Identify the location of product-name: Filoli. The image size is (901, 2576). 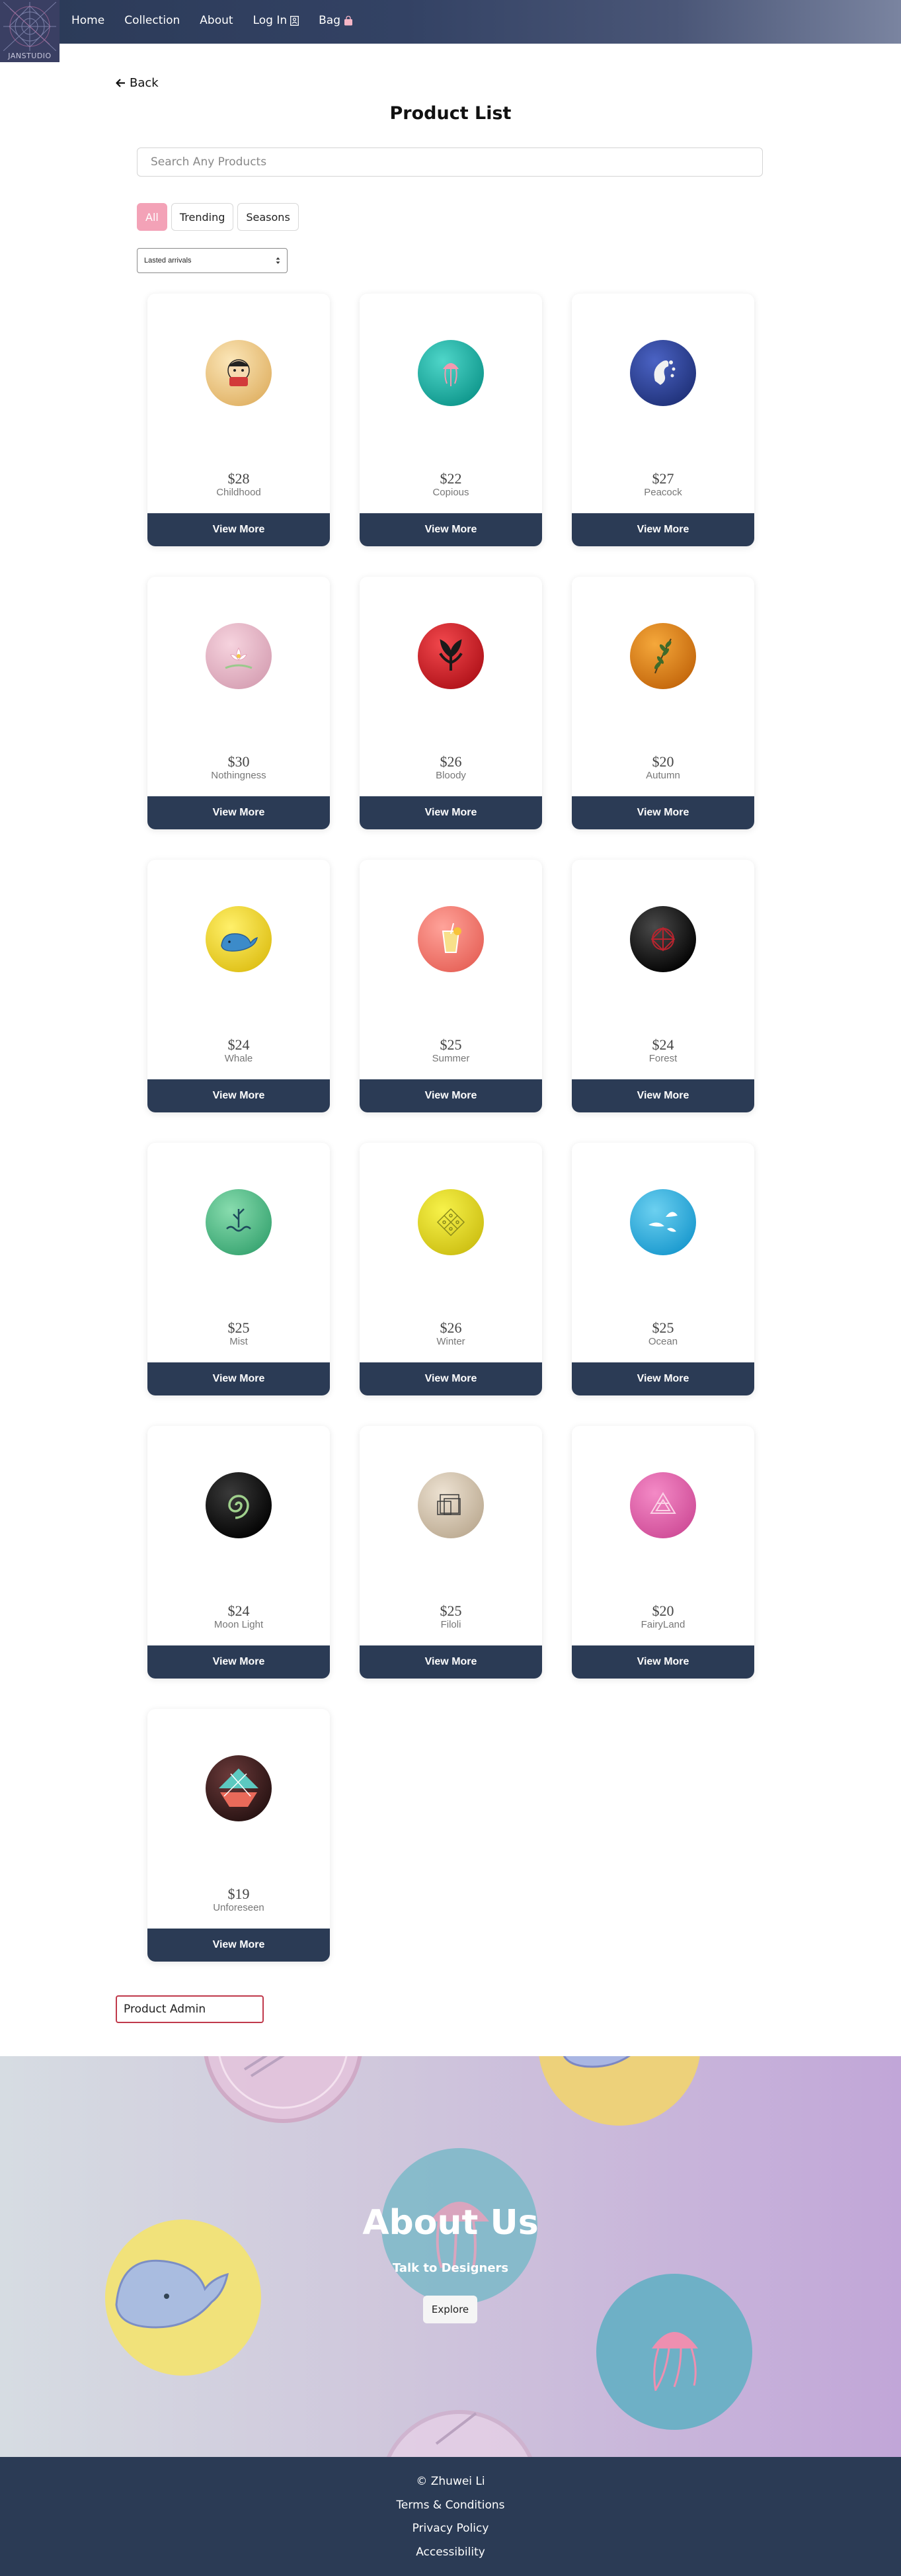
(450, 1624).